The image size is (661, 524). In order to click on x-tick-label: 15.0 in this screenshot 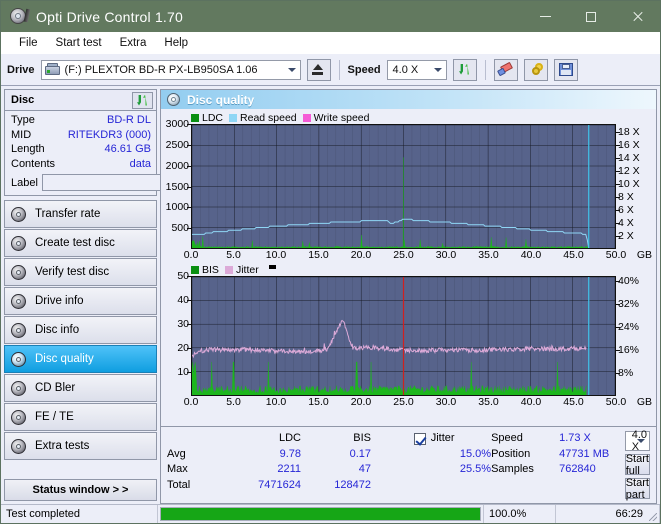, I will do `click(318, 402)`.